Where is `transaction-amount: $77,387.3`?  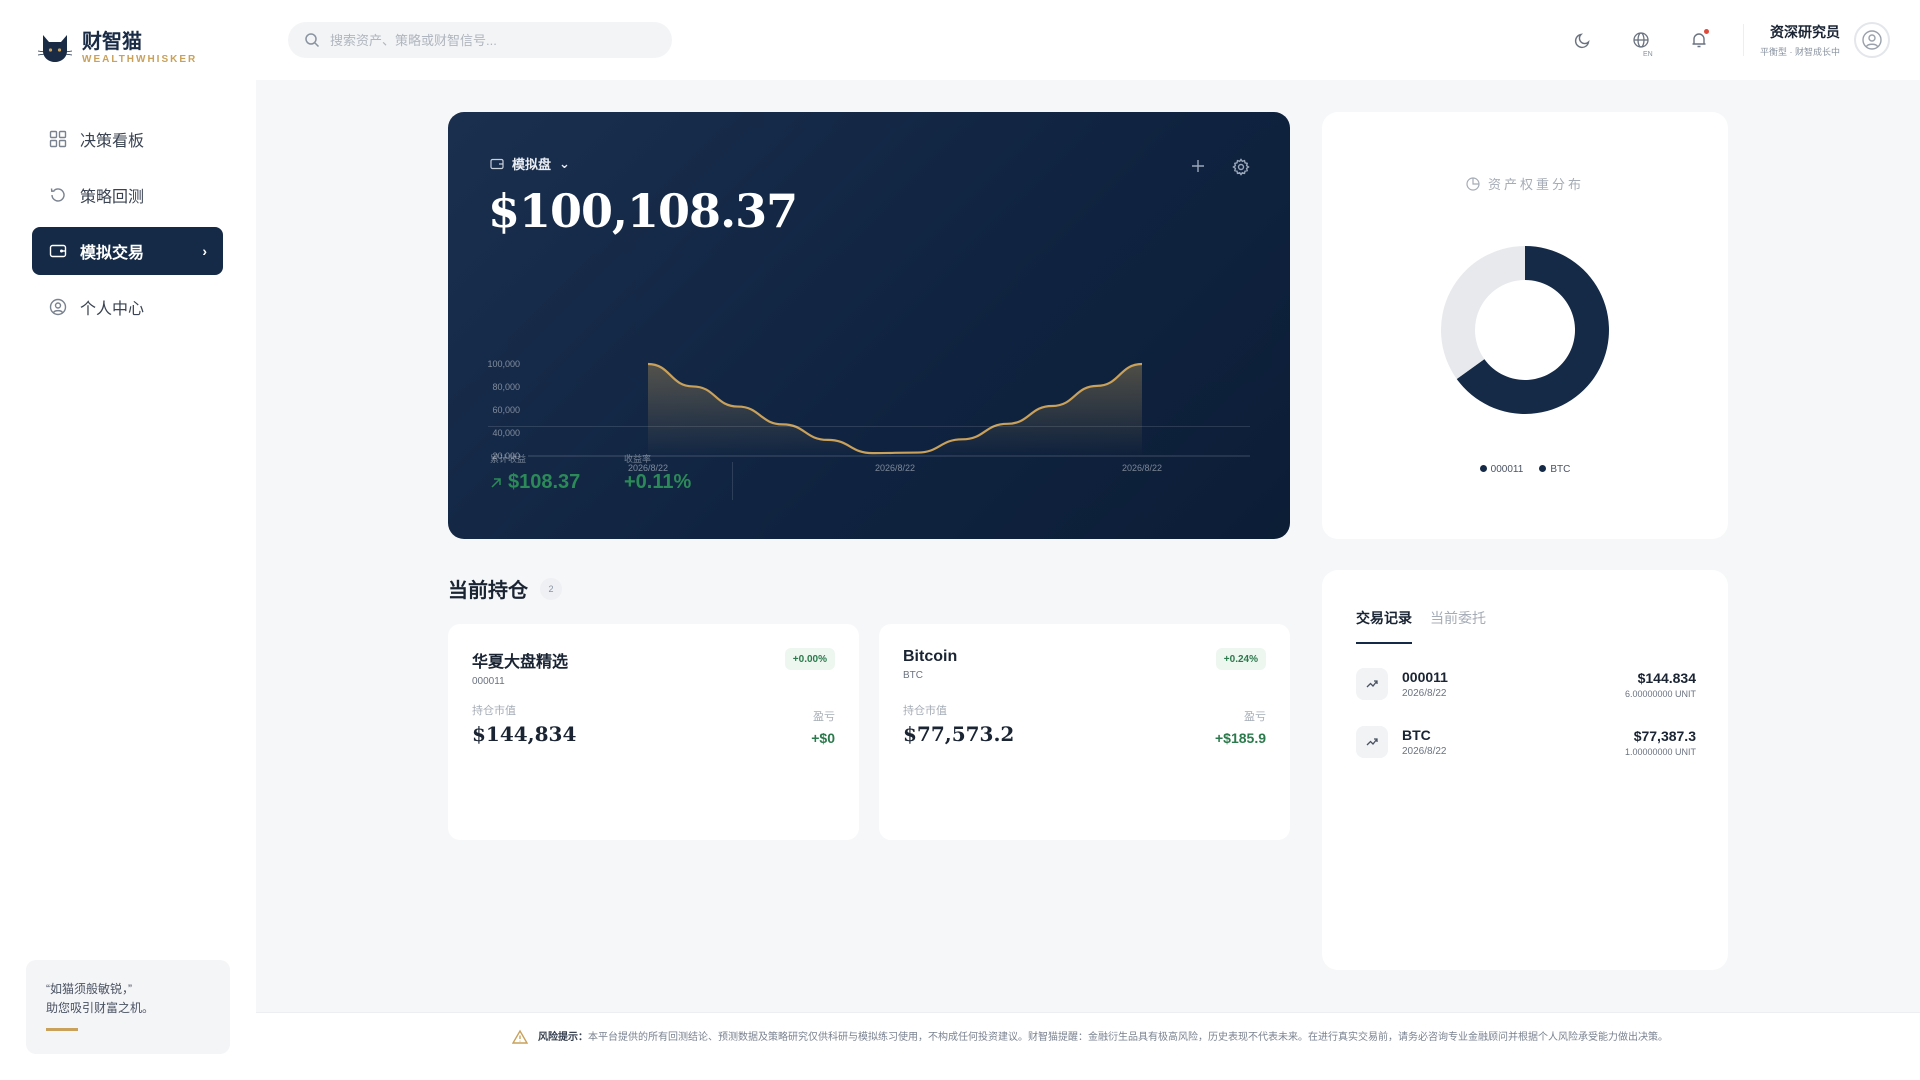
transaction-amount: $77,387.3 is located at coordinates (1664, 735).